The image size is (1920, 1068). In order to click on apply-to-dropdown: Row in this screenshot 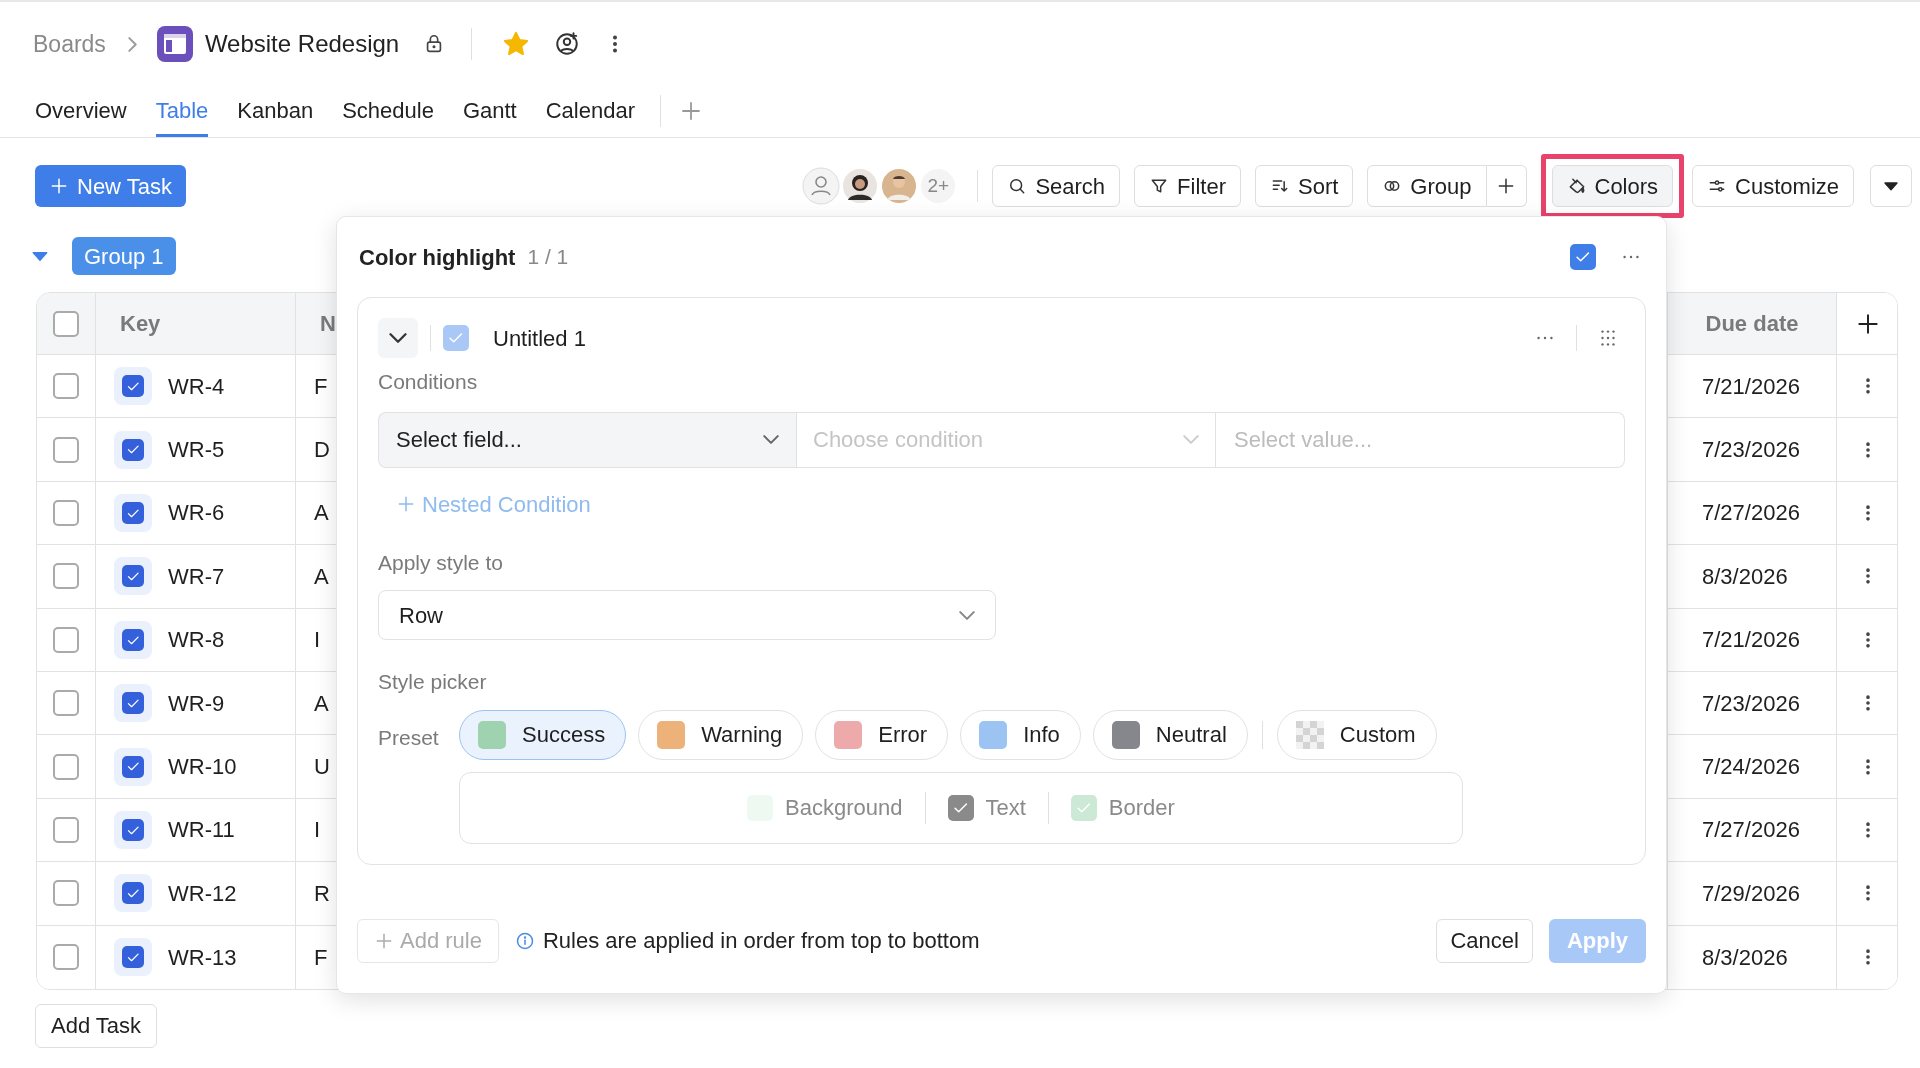, I will do `click(687, 615)`.